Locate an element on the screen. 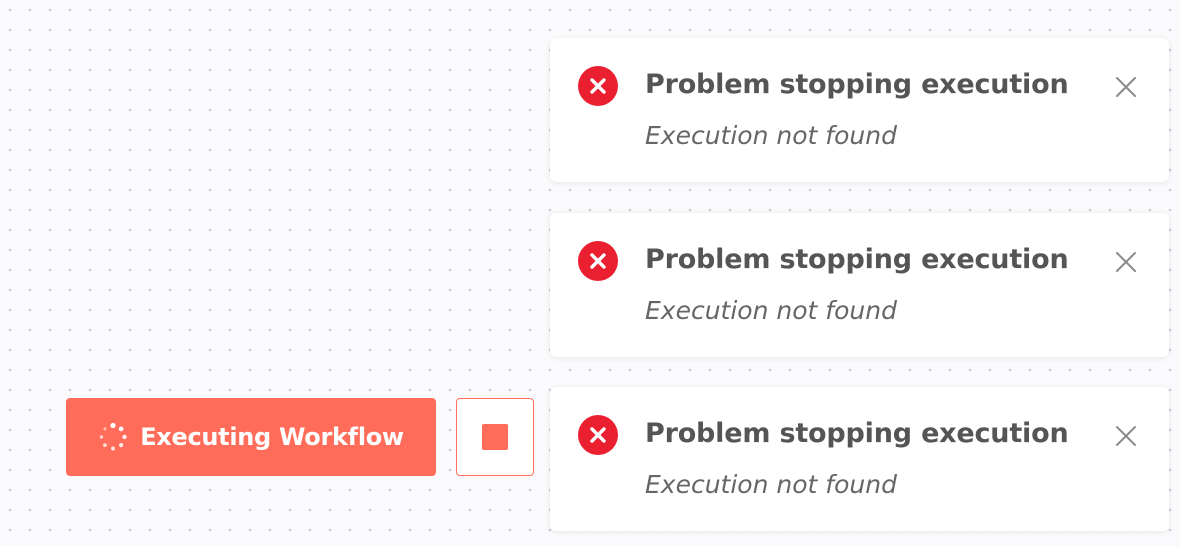 The height and width of the screenshot is (546, 1180). spinner-icon is located at coordinates (113, 437).